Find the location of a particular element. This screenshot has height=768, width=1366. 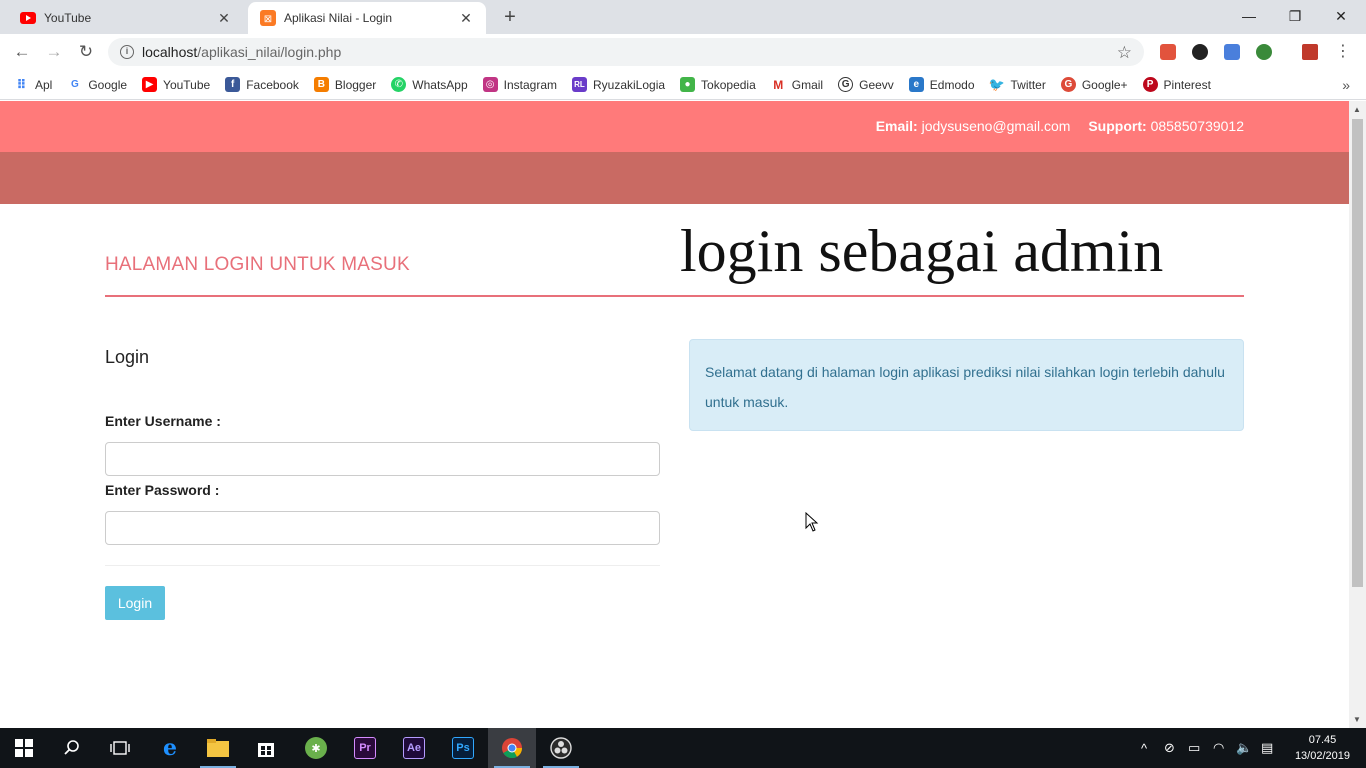

maximize-button: ❐ is located at coordinates (1295, 16).